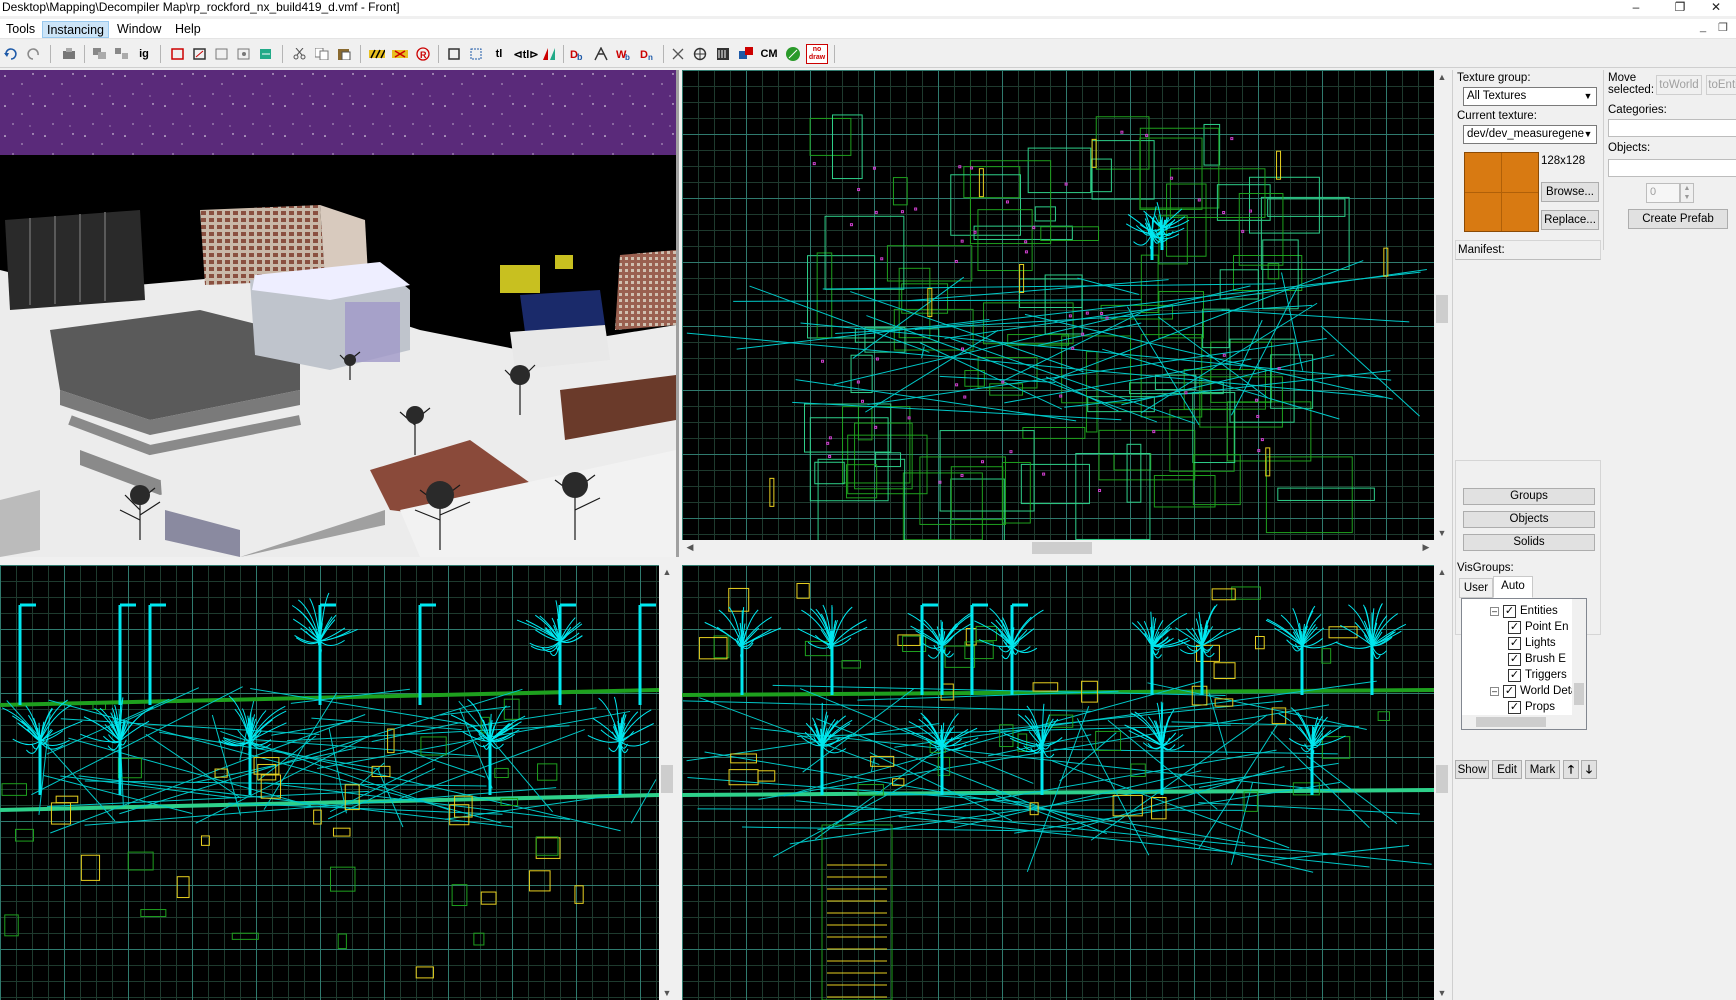  What do you see at coordinates (1529, 519) in the screenshot?
I see `select-objects-button: Objects` at bounding box center [1529, 519].